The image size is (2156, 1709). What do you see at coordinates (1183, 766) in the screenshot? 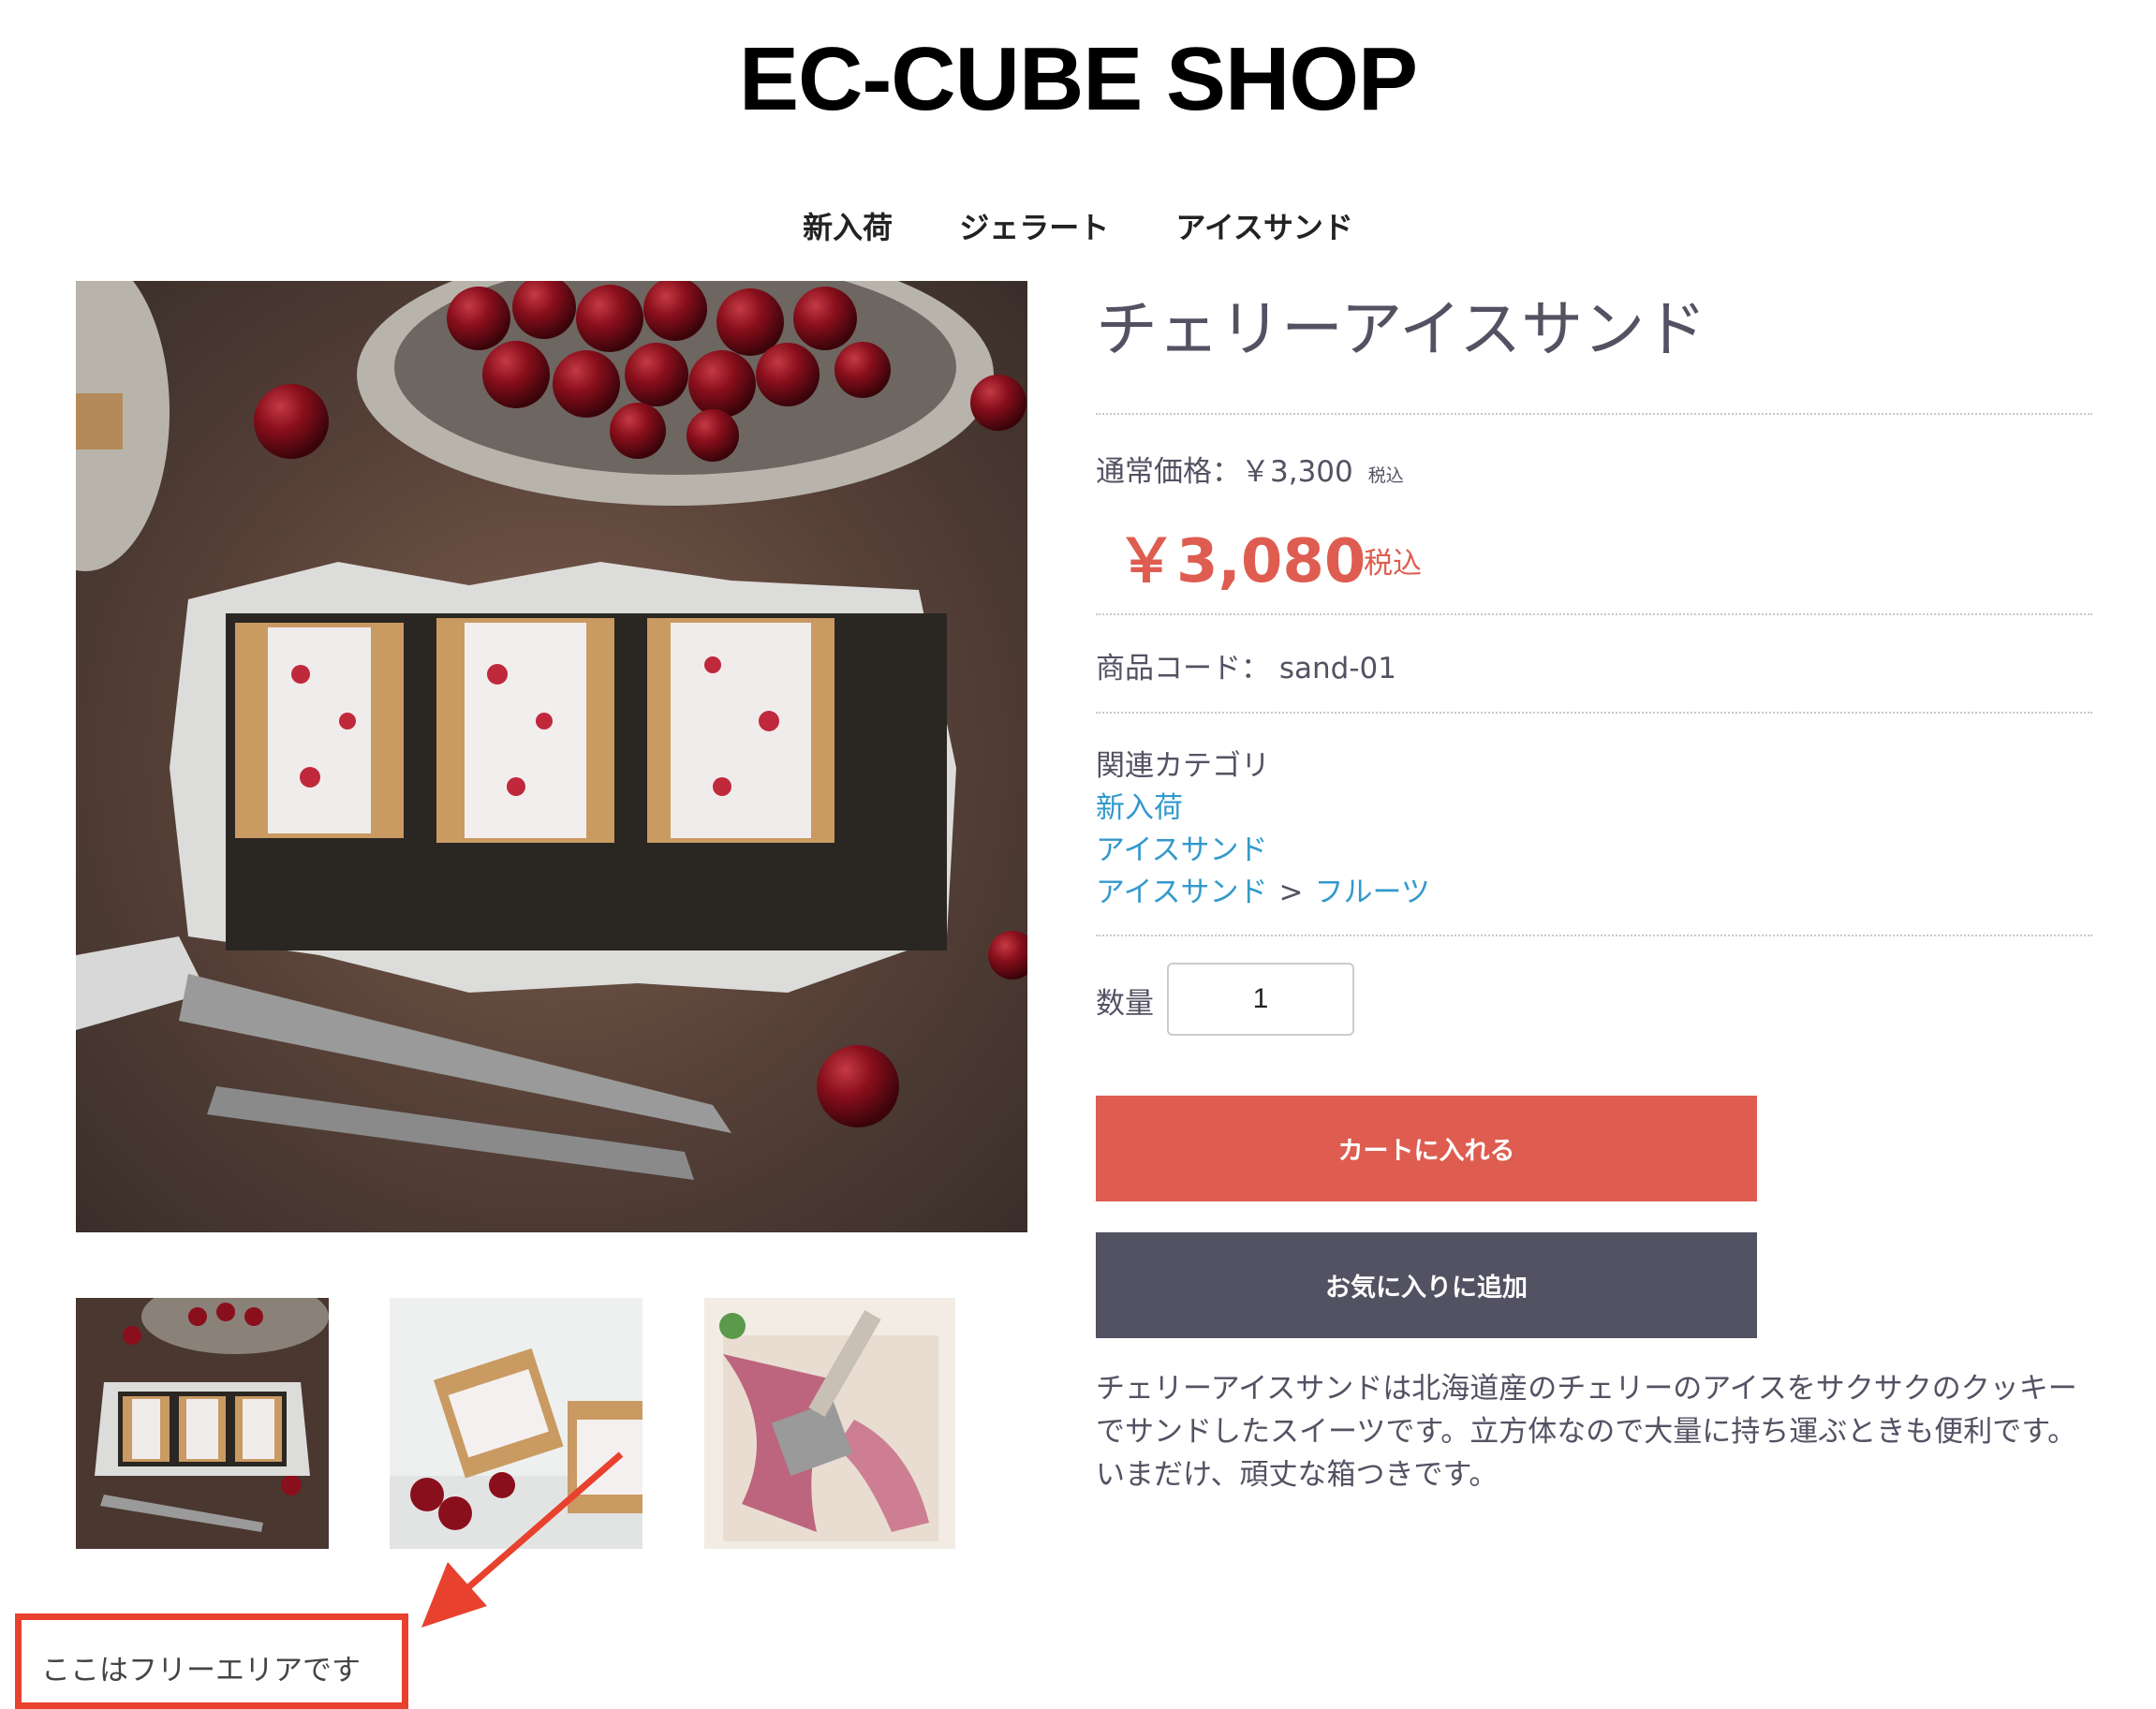
I see `related-category-heading: 関連カテゴリ` at bounding box center [1183, 766].